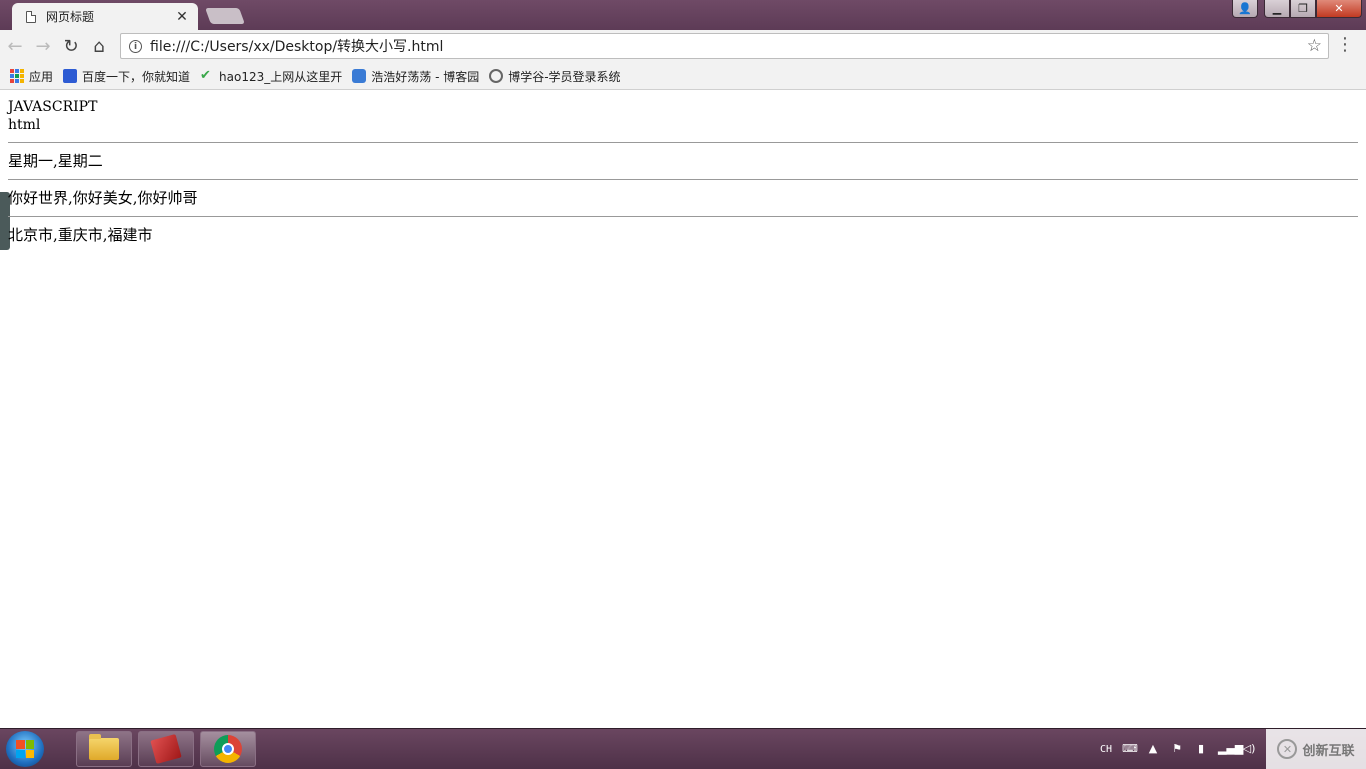 This screenshot has width=1366, height=769. Describe the element at coordinates (564, 76) in the screenshot. I see `bookmark-label: 博学谷-学员登录系统` at that location.